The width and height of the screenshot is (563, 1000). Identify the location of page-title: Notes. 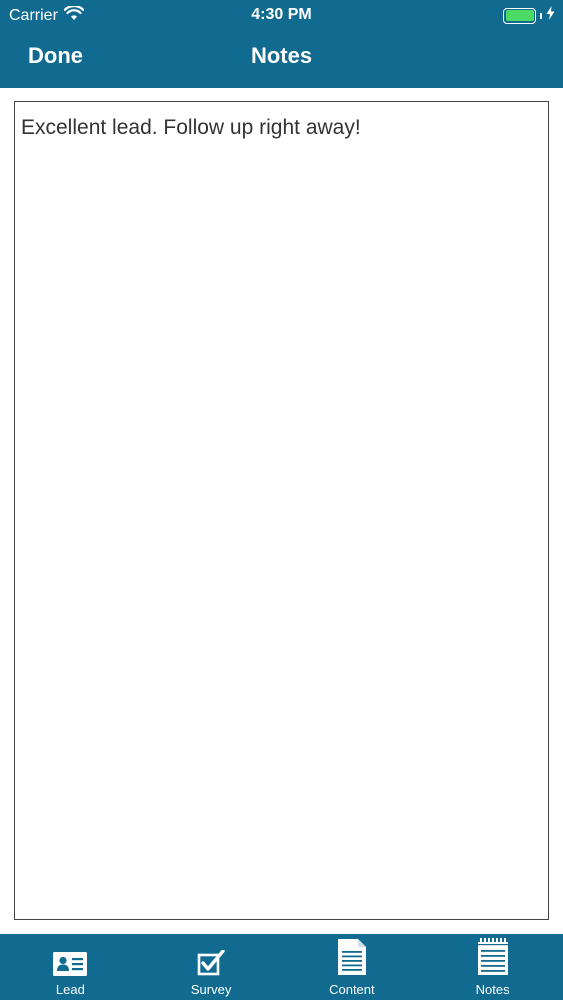
(281, 55).